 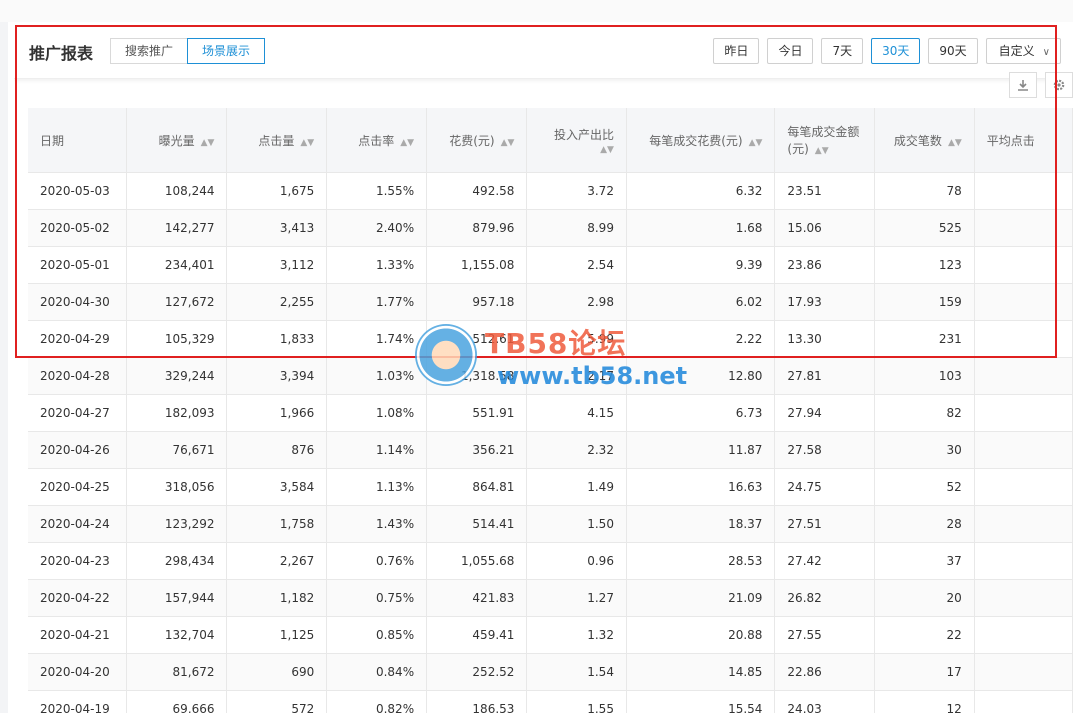 What do you see at coordinates (924, 228) in the screenshot?
I see `cell-order-count: 525` at bounding box center [924, 228].